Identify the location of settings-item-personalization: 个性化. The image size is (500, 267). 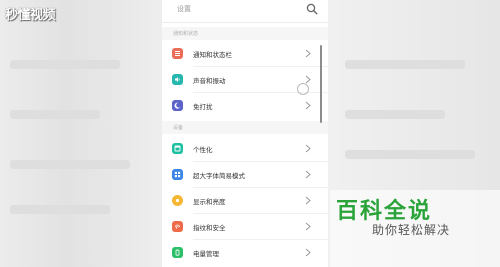
(245, 149).